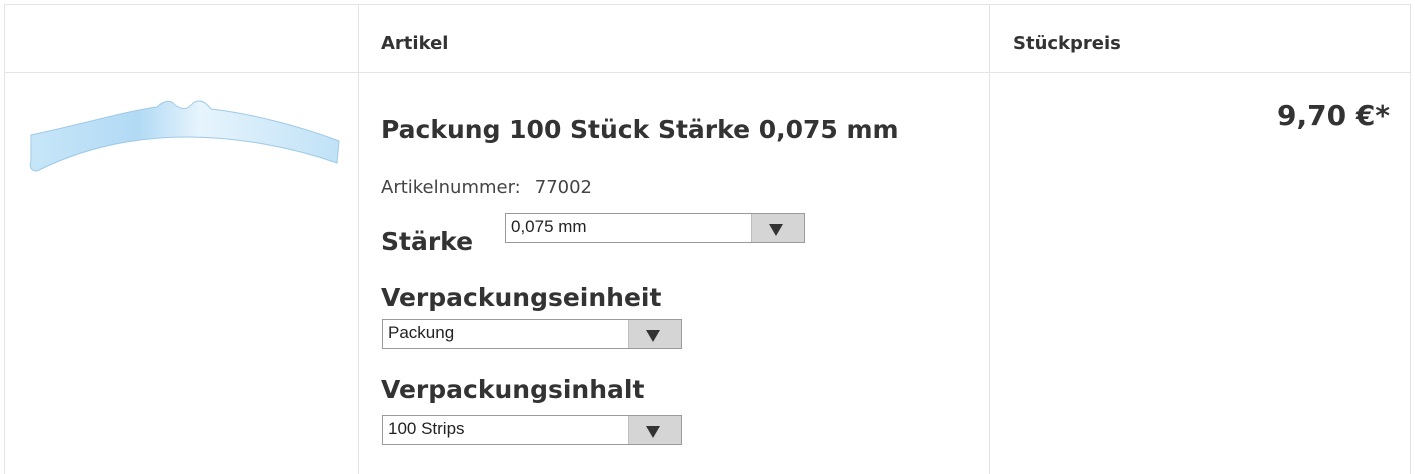 The width and height of the screenshot is (1415, 474). Describe the element at coordinates (513, 389) in the screenshot. I see `verpackungsinhalt-label: Verpackungsinhalt` at that location.